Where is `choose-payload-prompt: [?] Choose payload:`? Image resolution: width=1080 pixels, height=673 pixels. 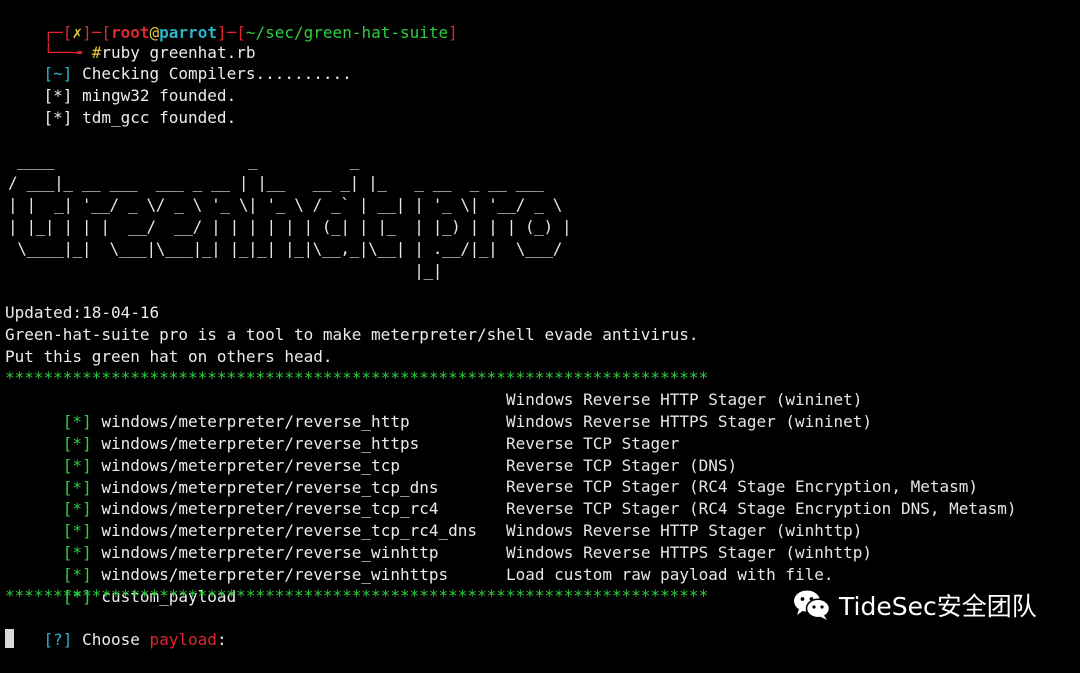 choose-payload-prompt: [?] Choose payload: is located at coordinates (116, 628).